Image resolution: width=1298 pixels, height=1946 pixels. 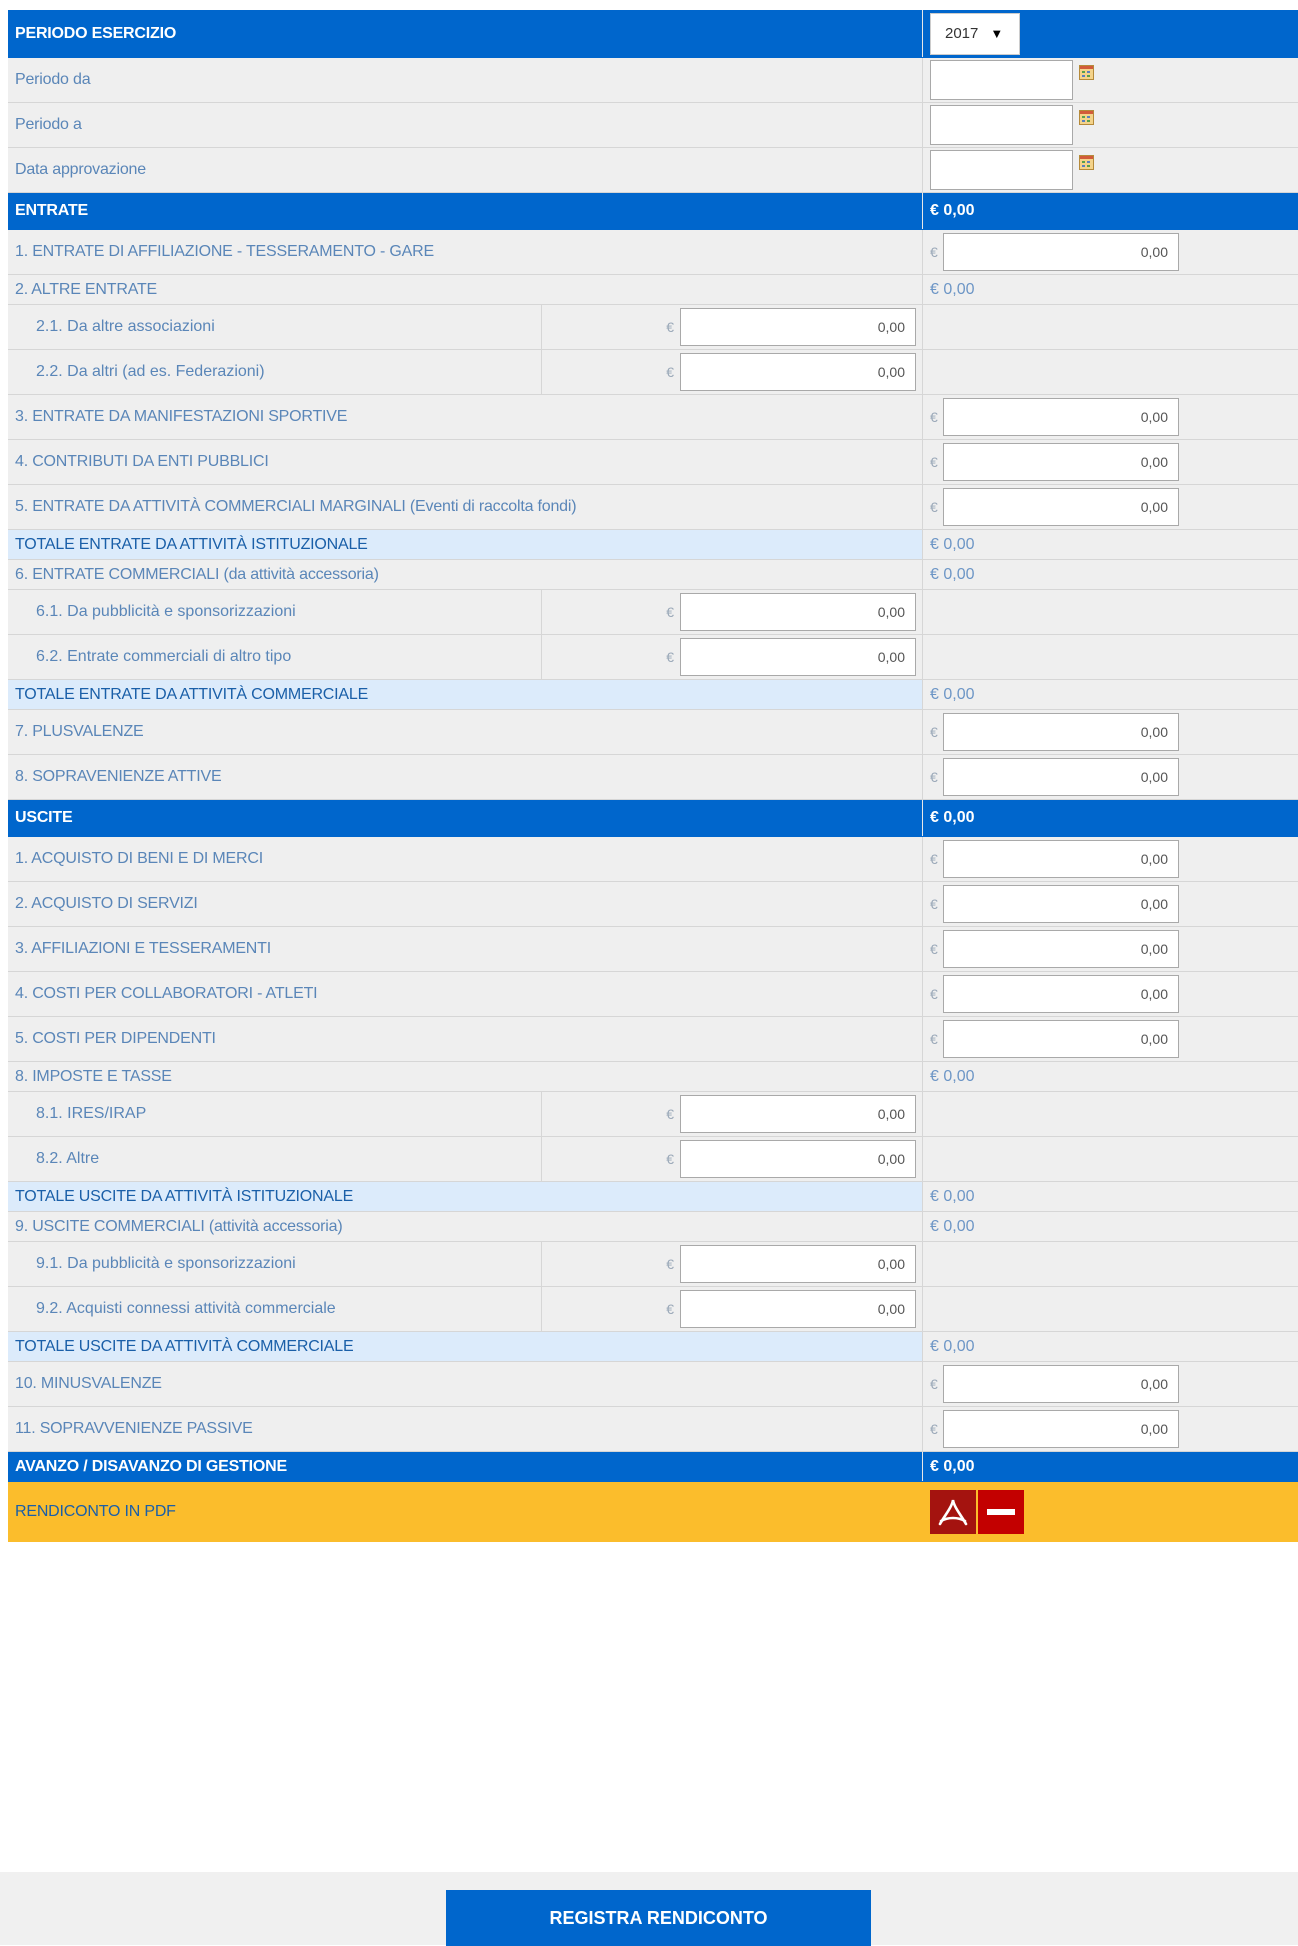 I want to click on entrate-row-label: 8. SOPRAVENIENZE ATTIVE, so click(x=118, y=776).